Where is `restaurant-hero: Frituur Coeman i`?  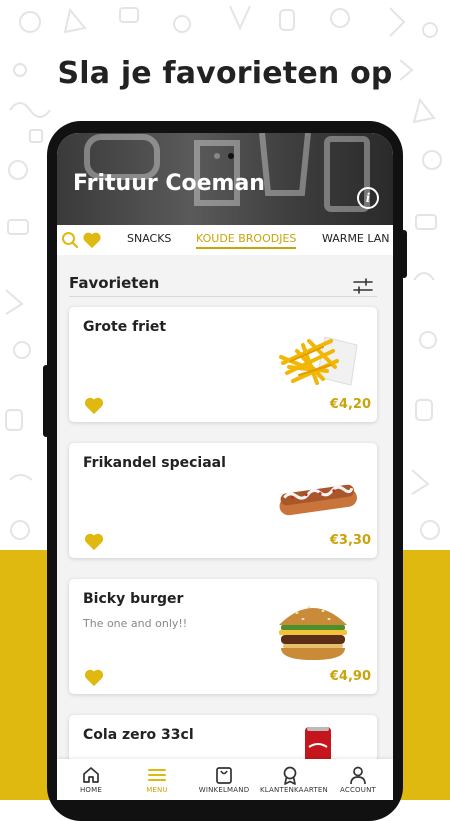
restaurant-hero: Frituur Coeman i is located at coordinates (225, 179).